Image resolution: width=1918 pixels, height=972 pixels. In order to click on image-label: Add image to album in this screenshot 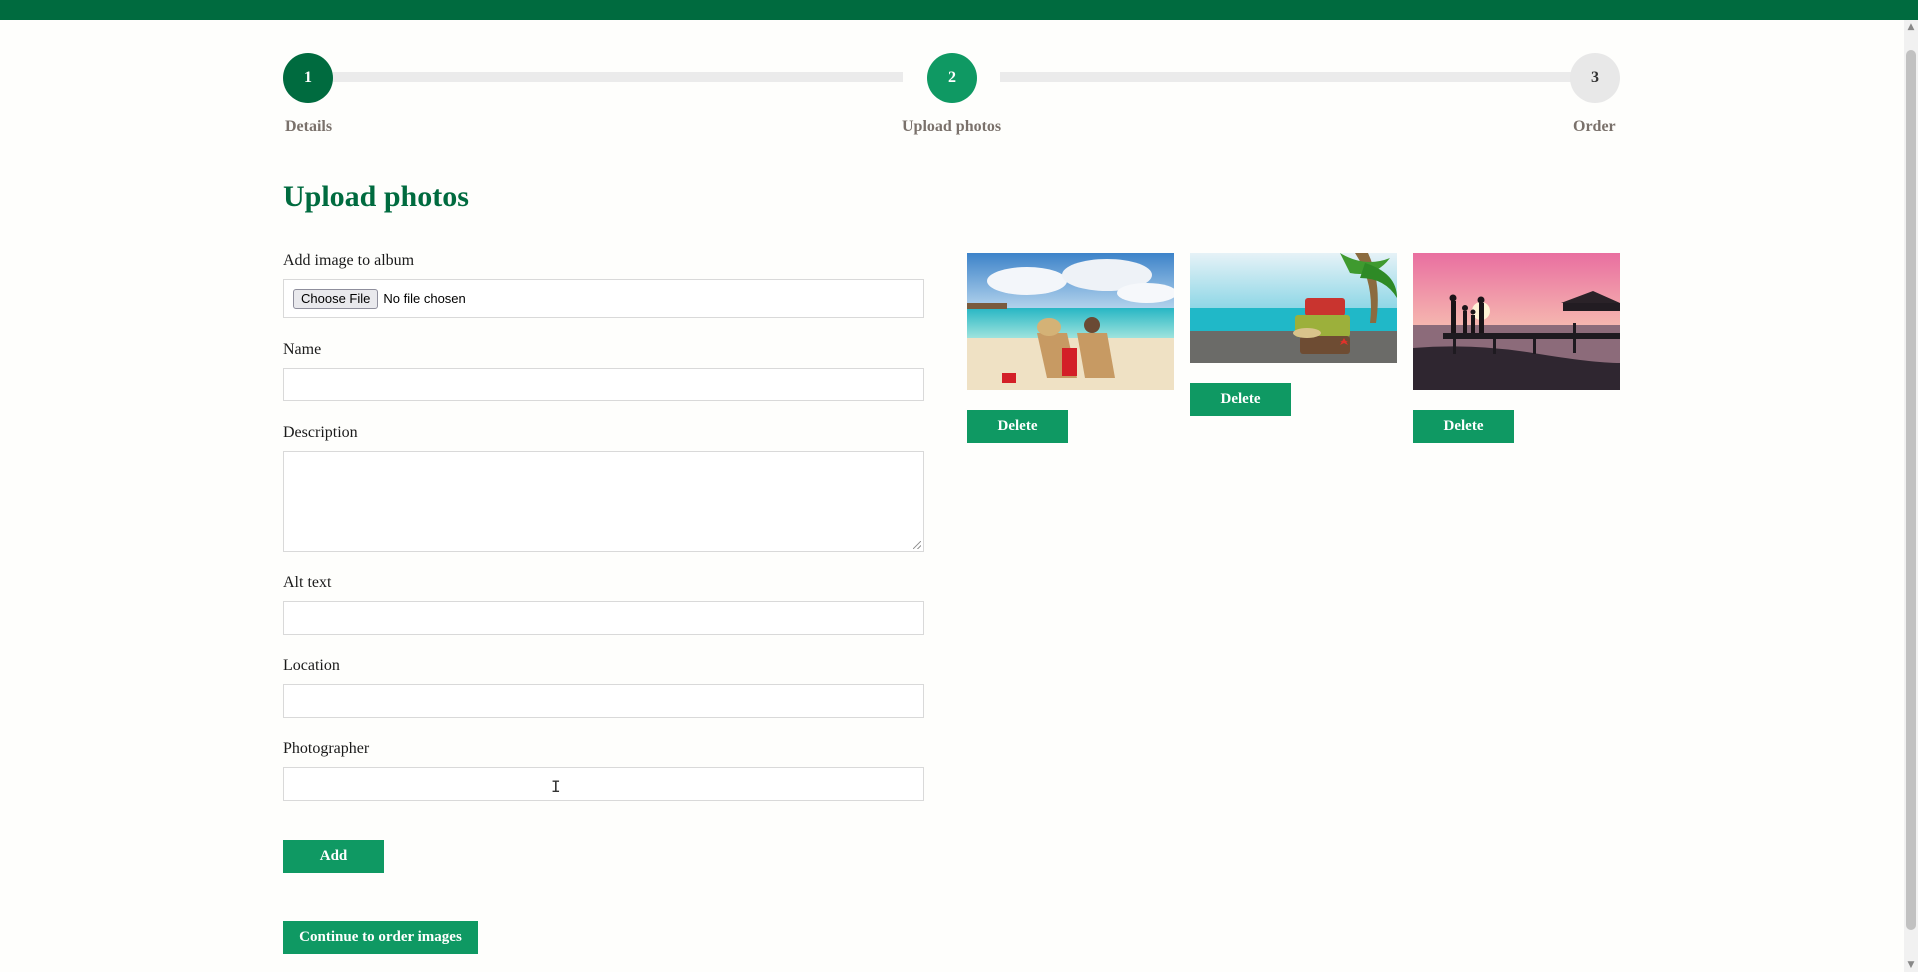, I will do `click(349, 260)`.